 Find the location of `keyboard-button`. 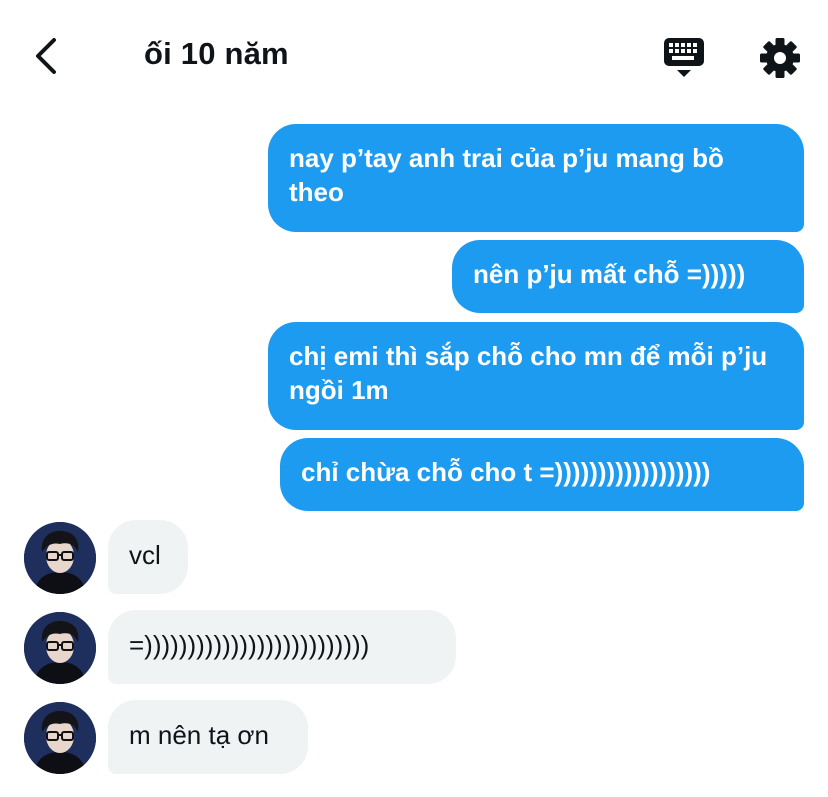

keyboard-button is located at coordinates (684, 58).